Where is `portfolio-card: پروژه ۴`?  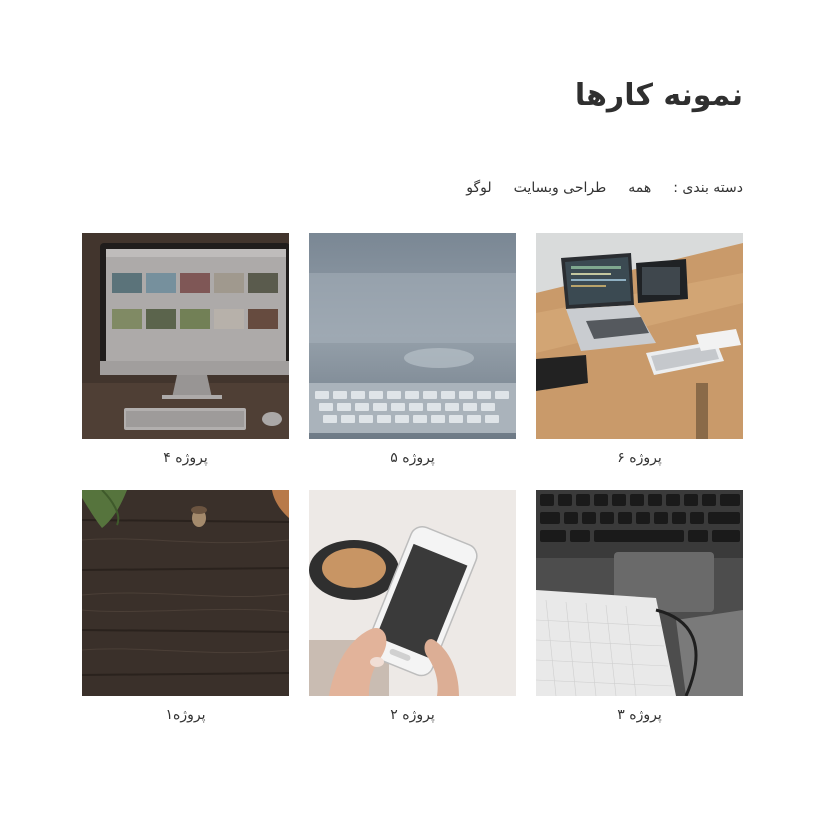 portfolio-card: پروژه ۴ is located at coordinates (185, 349).